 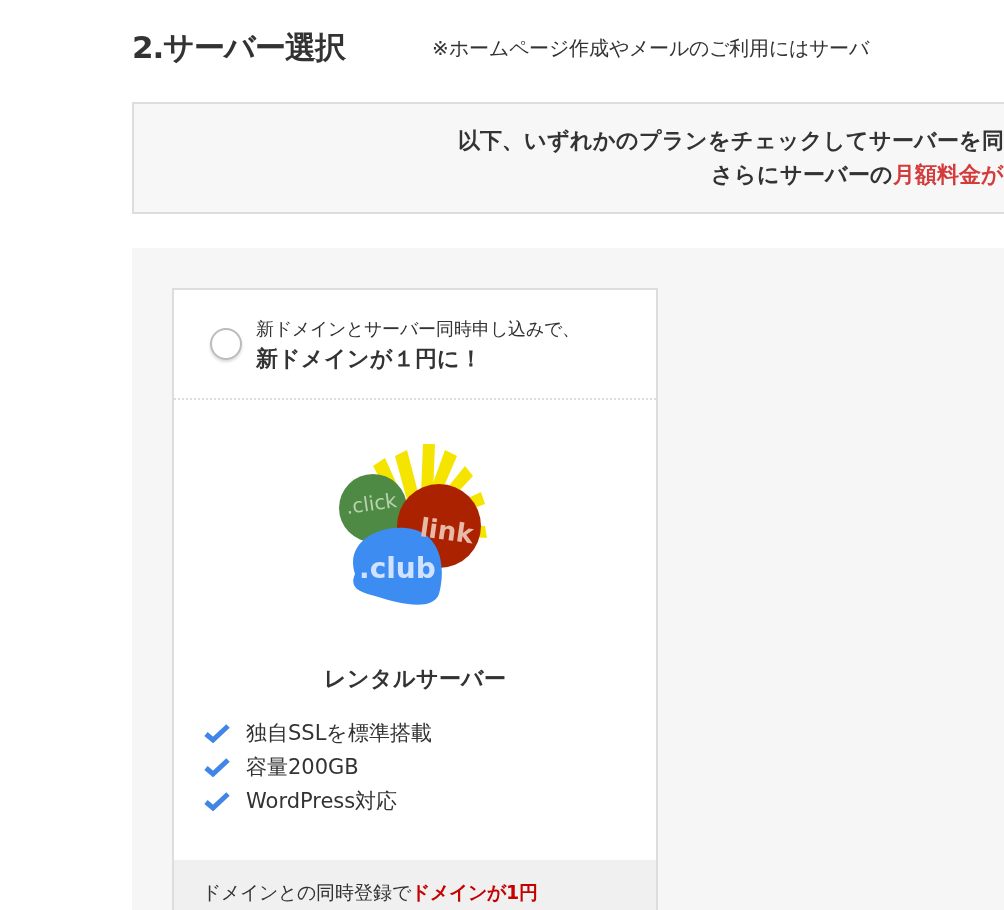 I want to click on plan-radio, so click(x=226, y=344).